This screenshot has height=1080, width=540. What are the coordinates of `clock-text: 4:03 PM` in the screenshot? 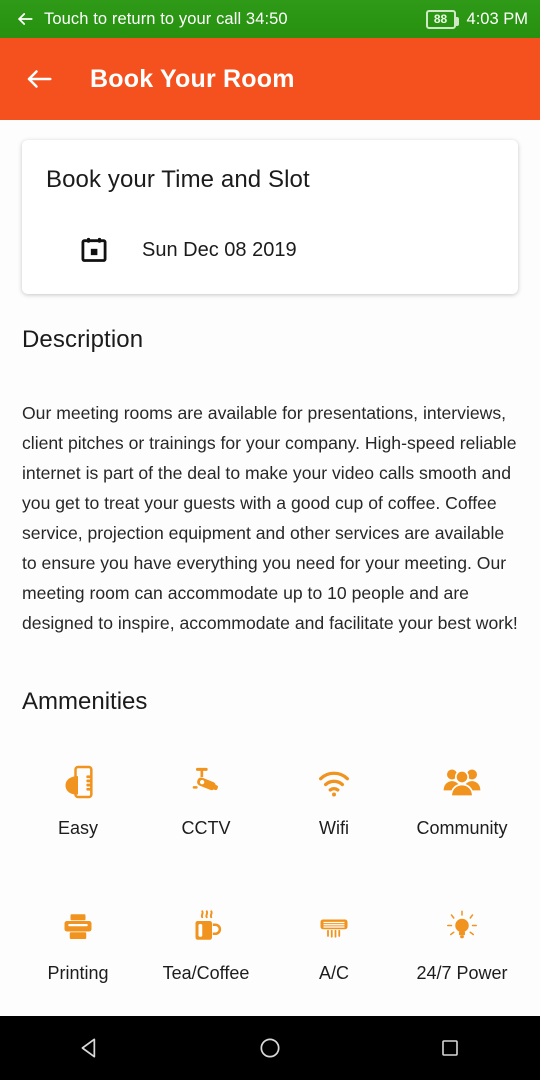 It's located at (497, 18).